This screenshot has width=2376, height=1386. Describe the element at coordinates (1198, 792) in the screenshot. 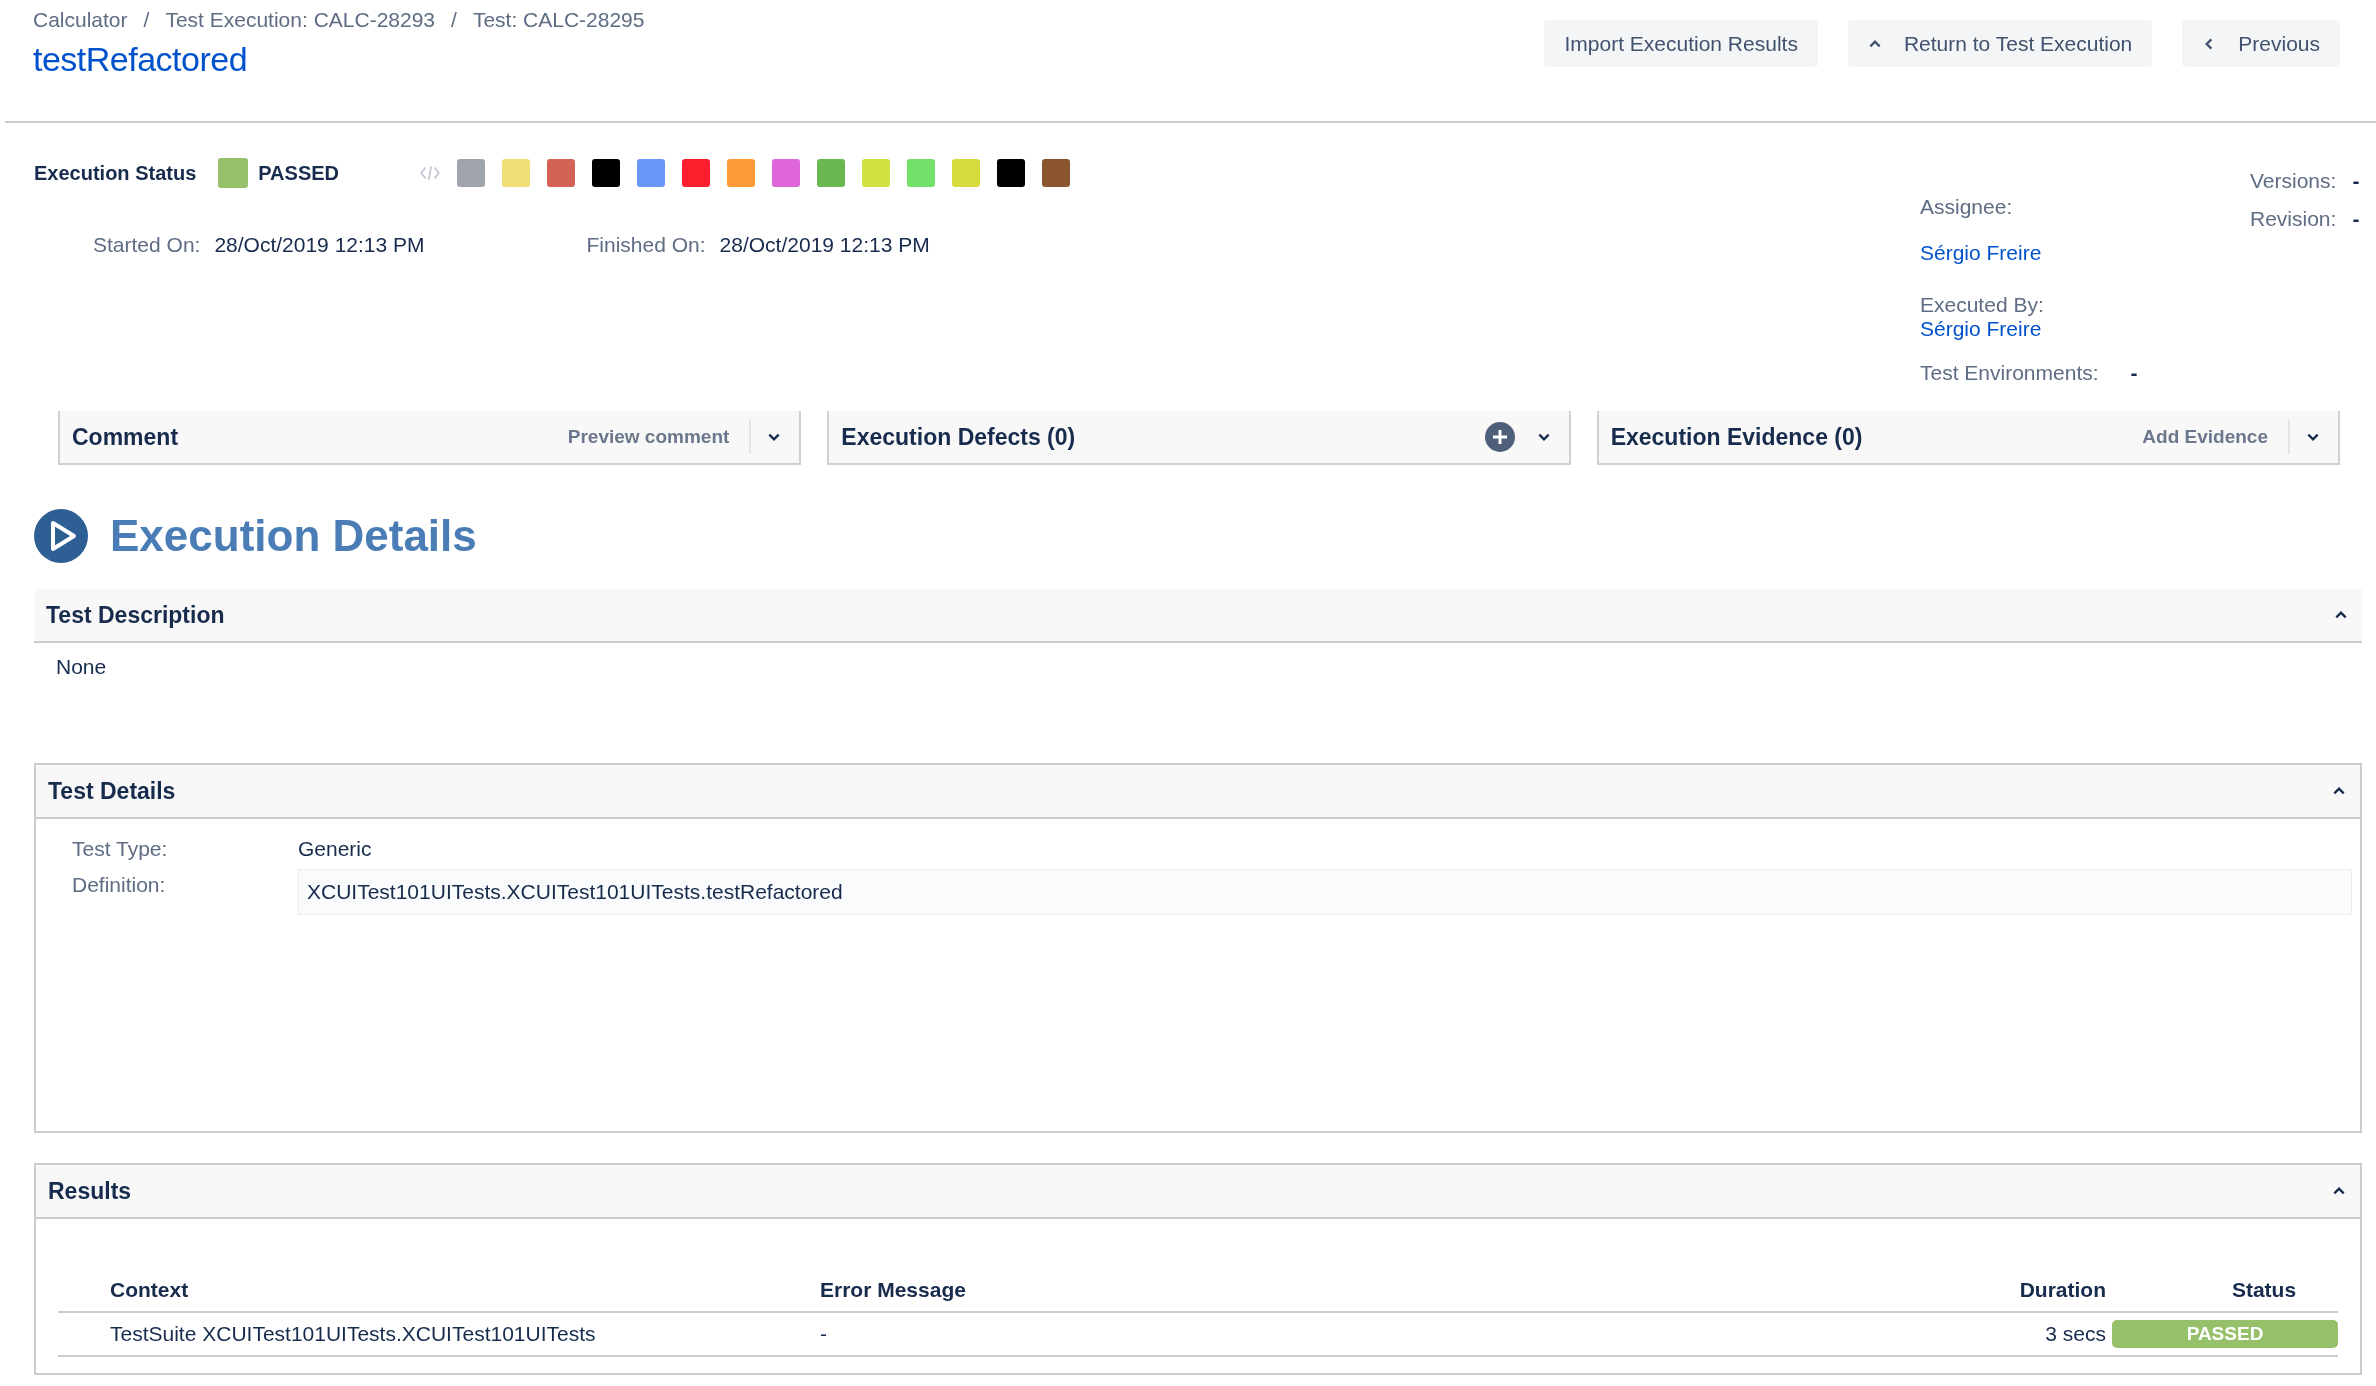

I see `section-header: Test Details` at that location.